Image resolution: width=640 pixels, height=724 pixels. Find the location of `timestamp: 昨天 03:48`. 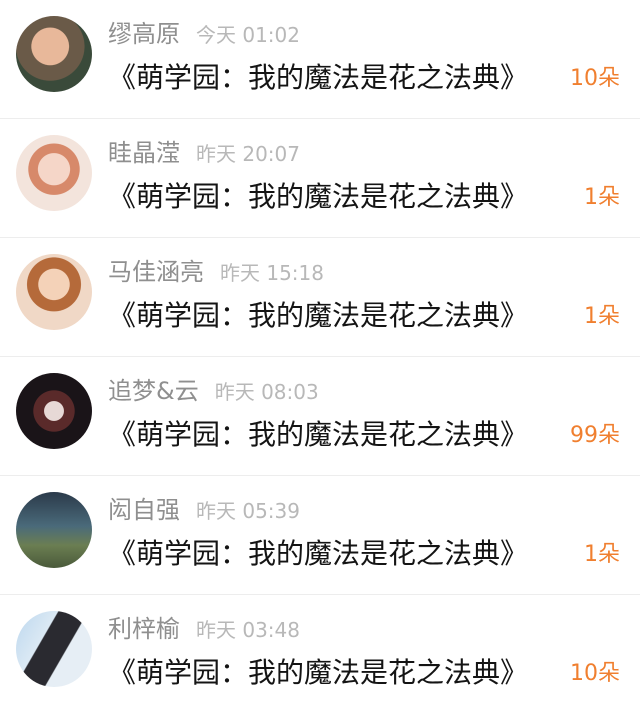

timestamp: 昨天 03:48 is located at coordinates (248, 630).